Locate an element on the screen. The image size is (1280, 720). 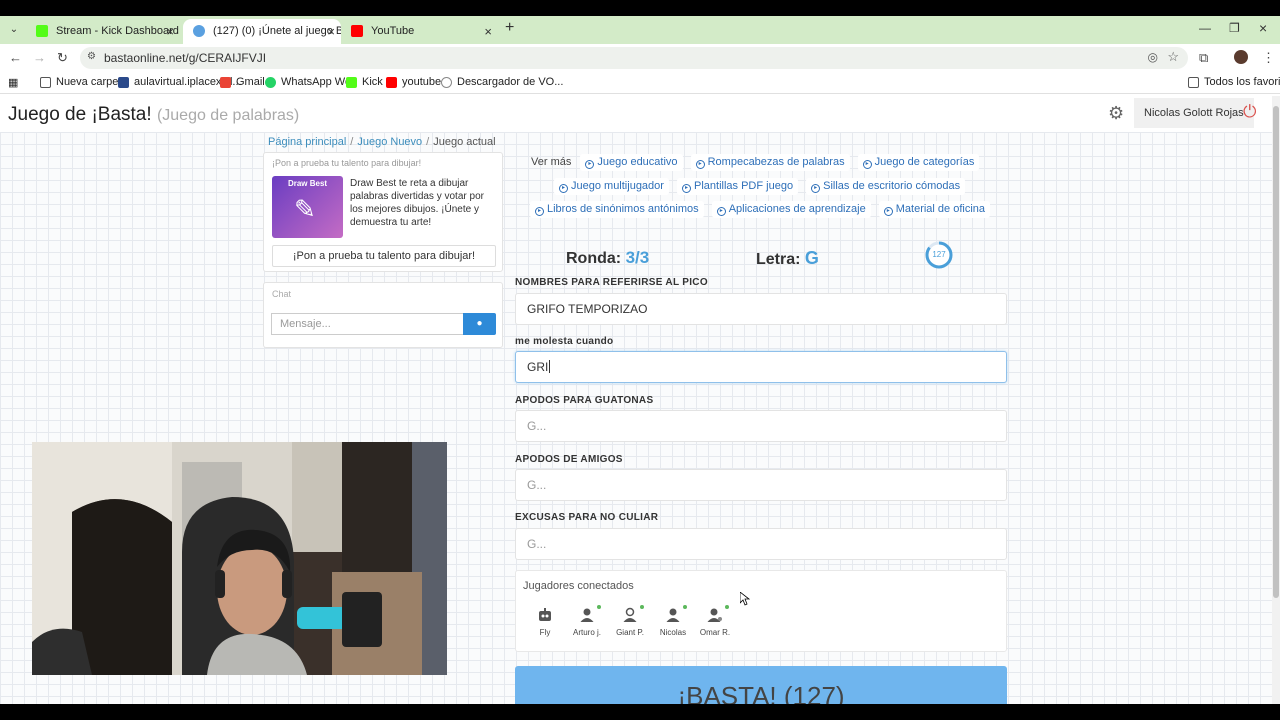
promo-title: ¡Pon a prueba tu talento para dibujar! is located at coordinates (347, 163).